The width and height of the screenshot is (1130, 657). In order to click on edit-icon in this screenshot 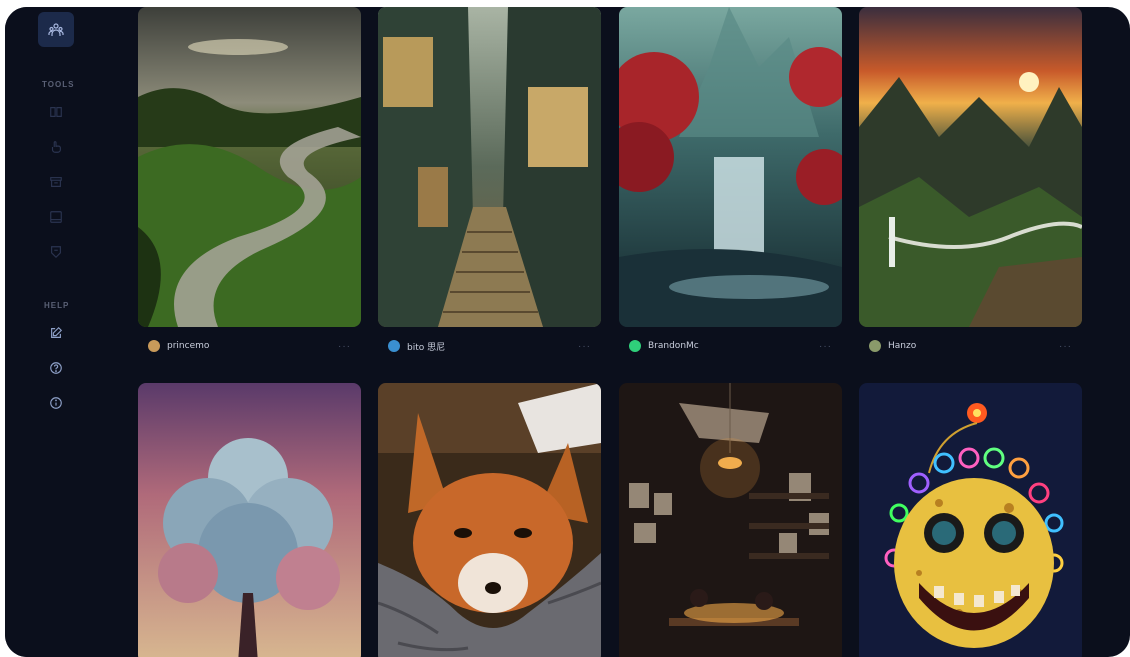, I will do `click(57, 332)`.